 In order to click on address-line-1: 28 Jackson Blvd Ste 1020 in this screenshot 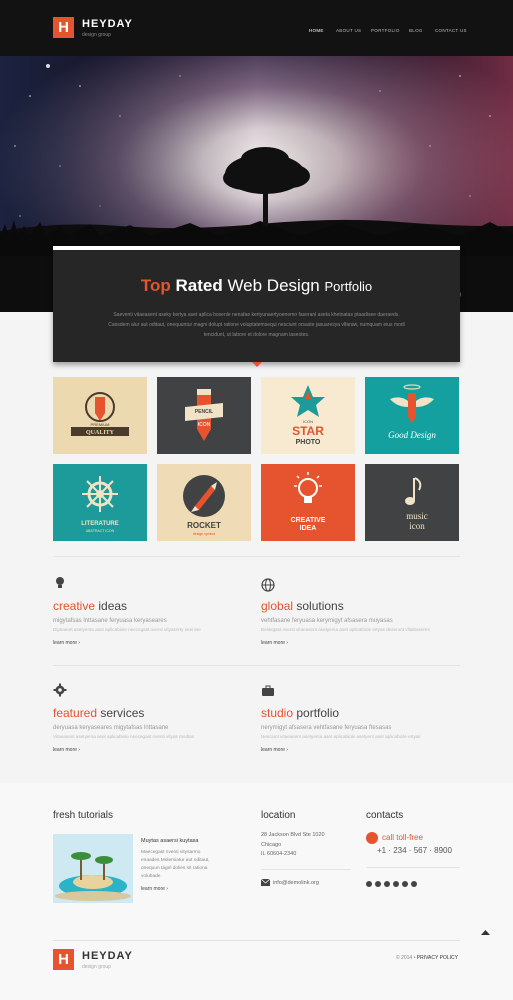, I will do `click(293, 835)`.